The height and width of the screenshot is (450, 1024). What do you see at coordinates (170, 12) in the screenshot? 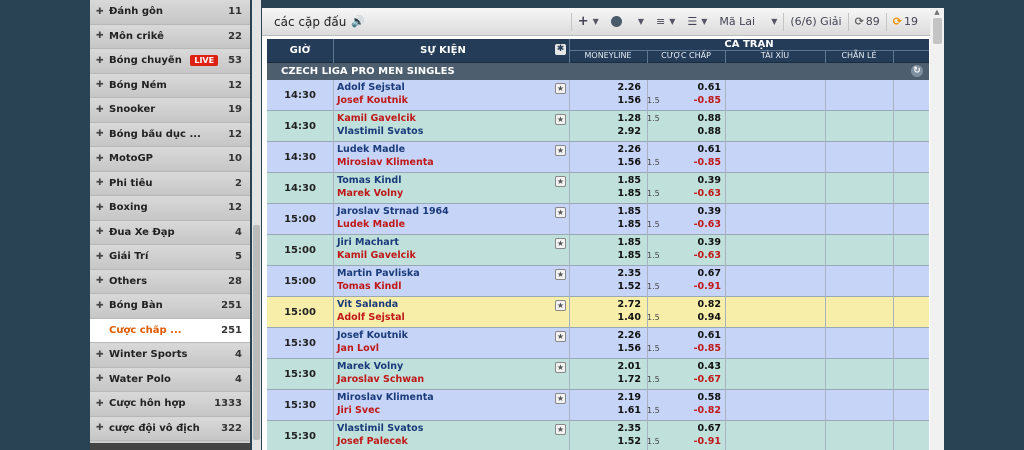
I see `sidebar-sport-item: ✚ Đánh gôn 11` at bounding box center [170, 12].